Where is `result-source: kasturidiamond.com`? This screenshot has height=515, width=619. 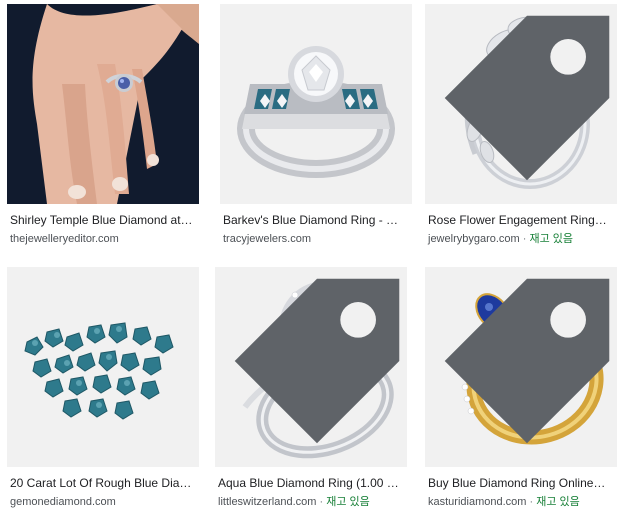
result-source: kasturidiamond.com is located at coordinates (477, 502).